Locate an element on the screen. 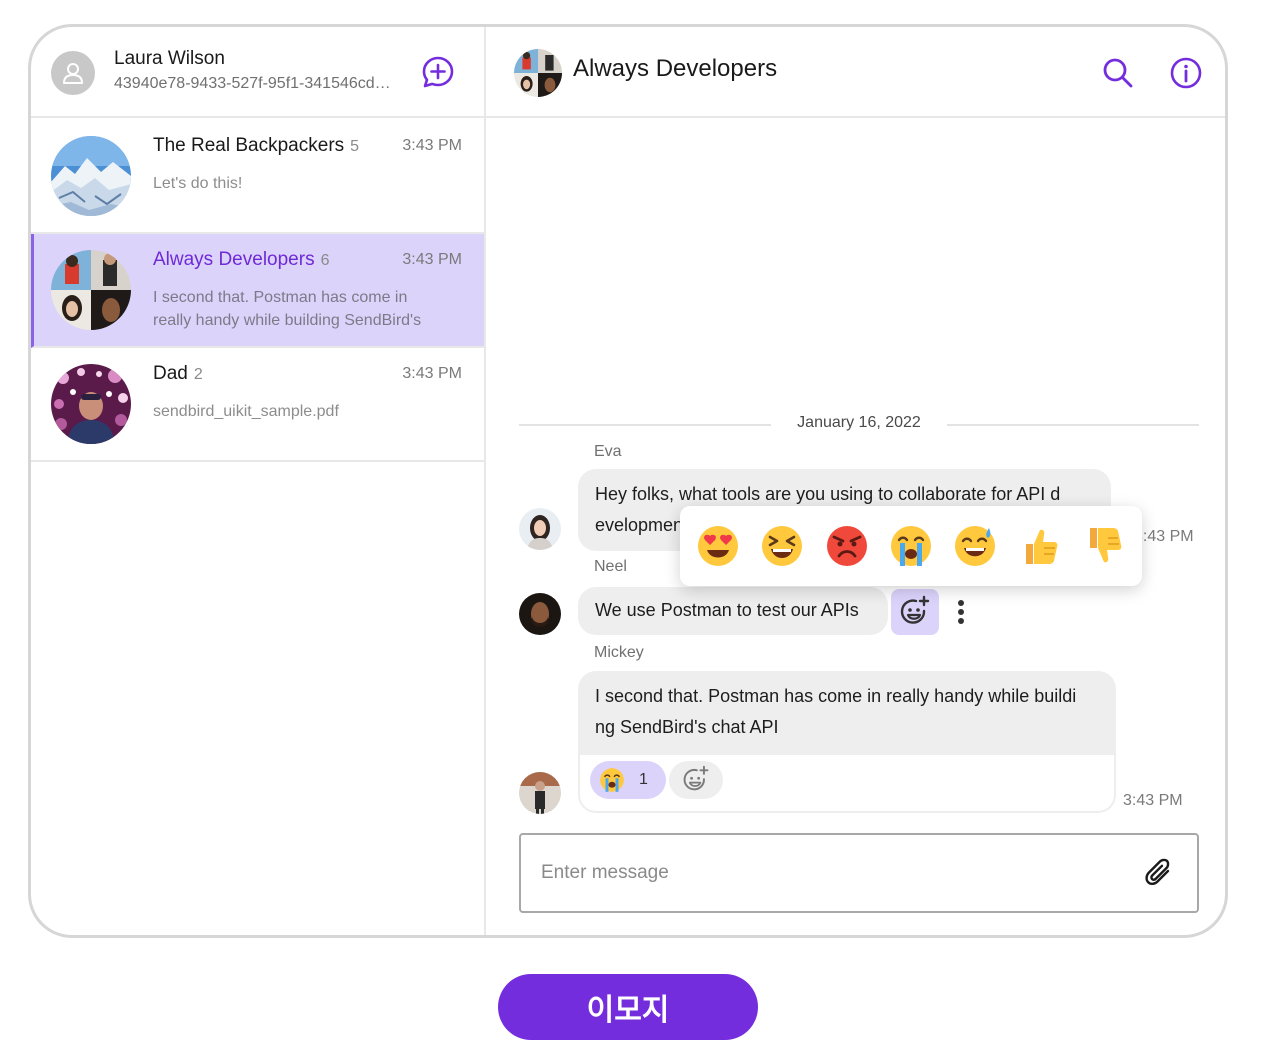 The height and width of the screenshot is (1040, 1262). reaction-count: 1 is located at coordinates (643, 779).